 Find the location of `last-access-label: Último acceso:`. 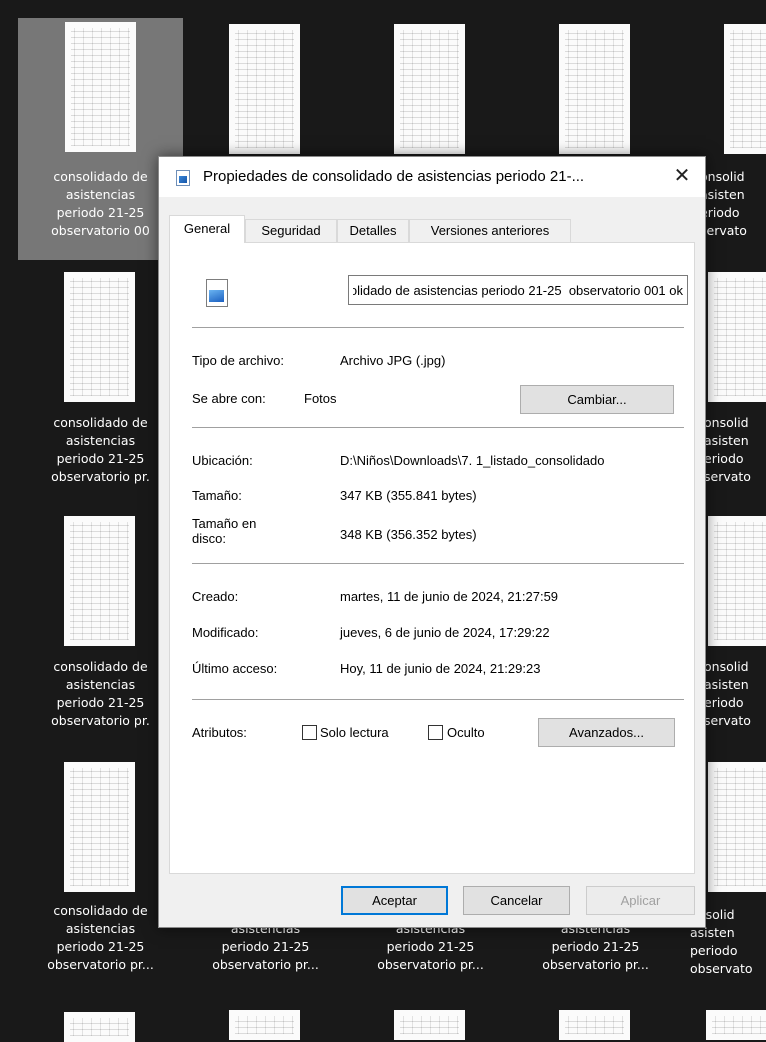

last-access-label: Último acceso: is located at coordinates (235, 668).